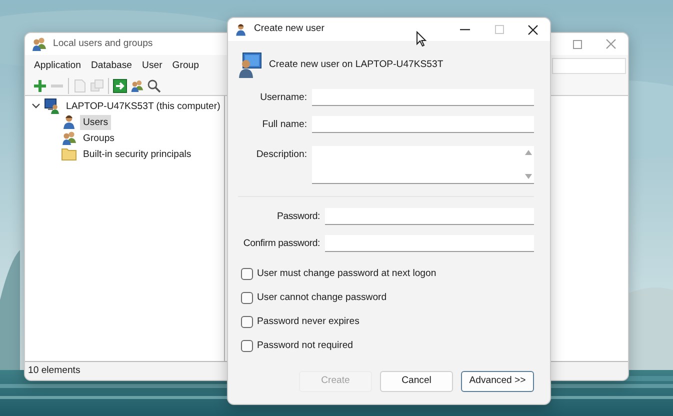  I want to click on field-label: Full name:, so click(284, 125).